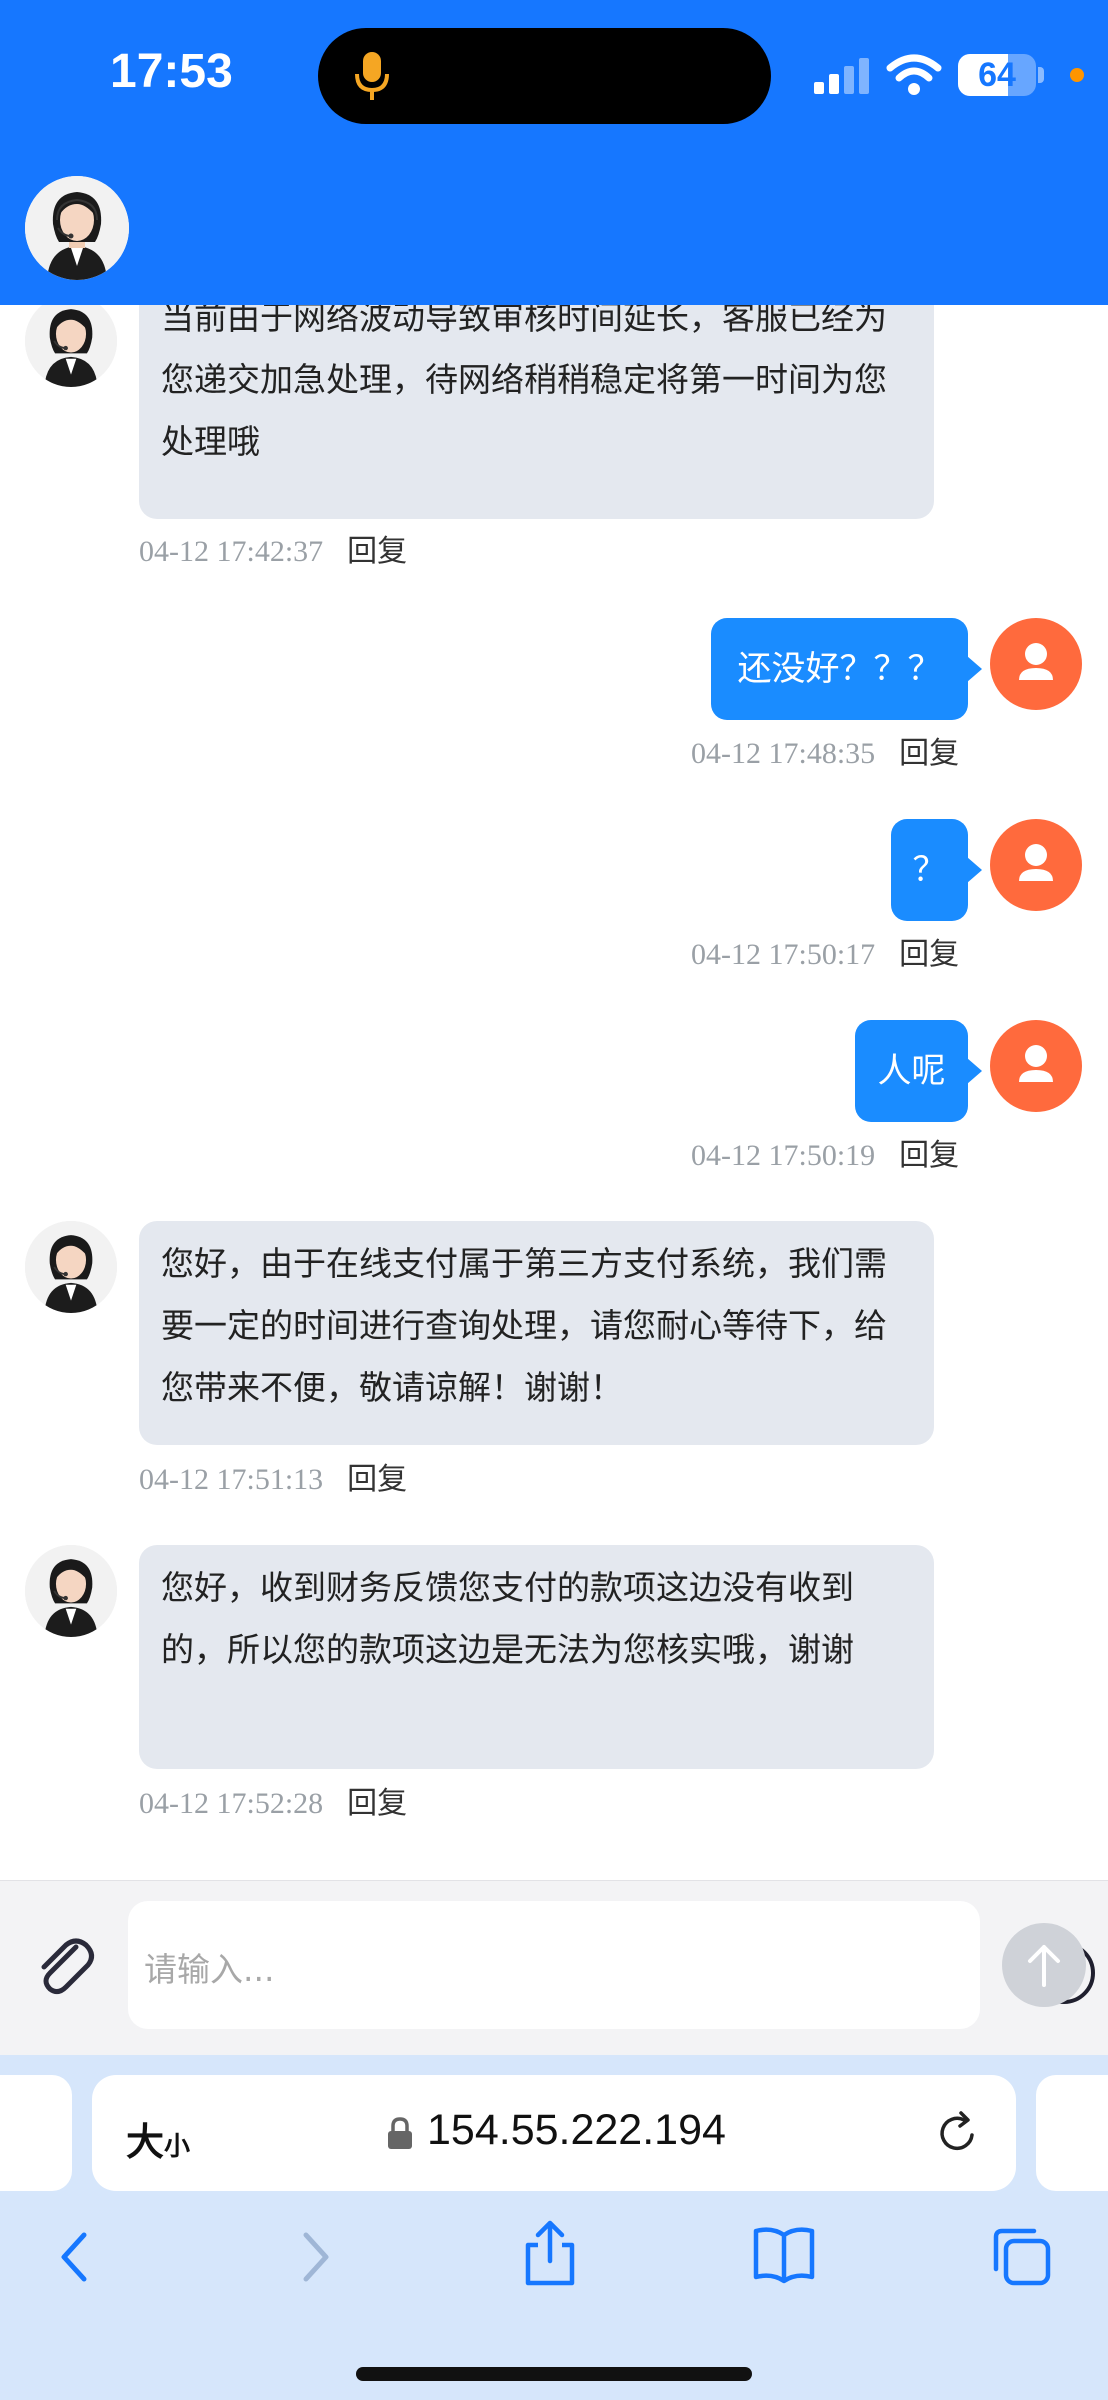 The height and width of the screenshot is (2400, 1108). Describe the element at coordinates (784, 2255) in the screenshot. I see `bookmarks-icon` at that location.